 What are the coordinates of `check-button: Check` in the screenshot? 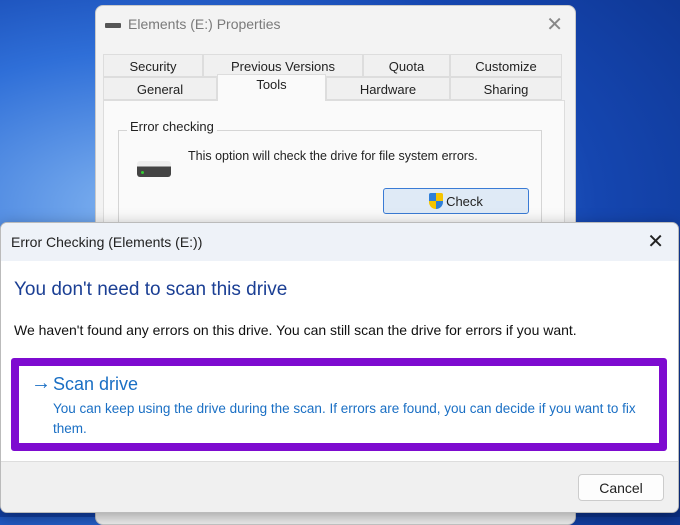 It's located at (456, 201).